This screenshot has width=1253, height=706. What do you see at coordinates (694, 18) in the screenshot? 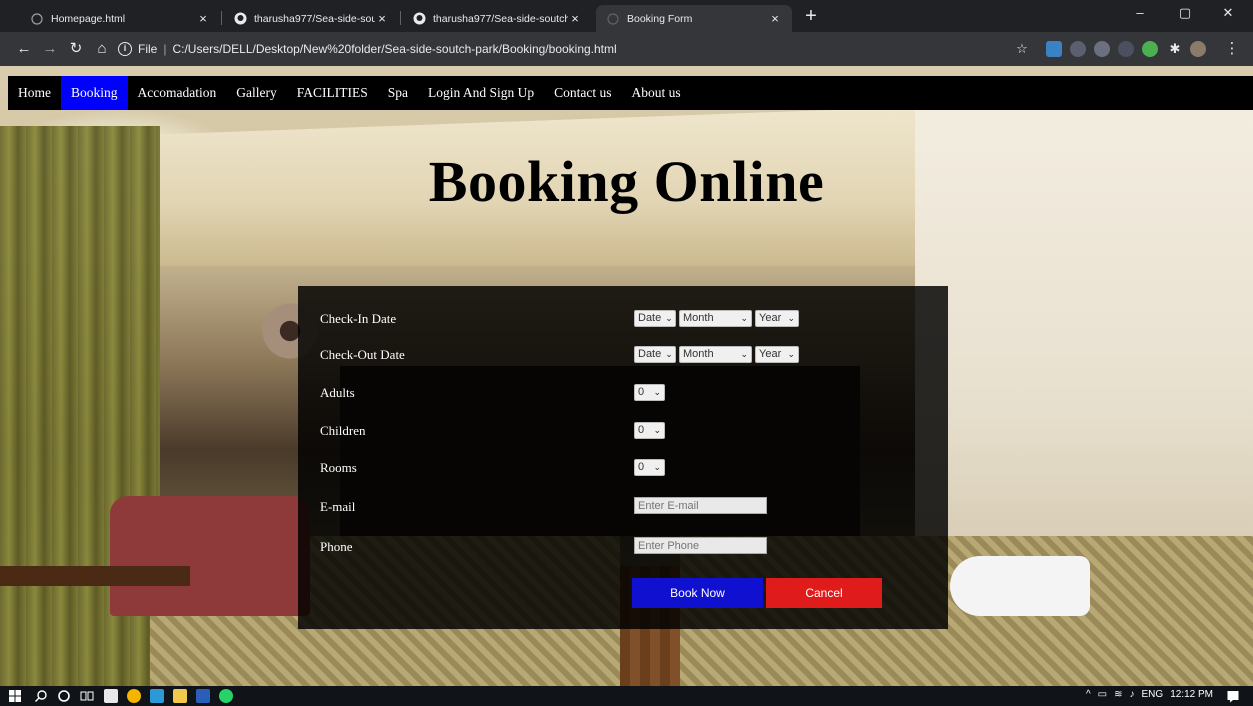
I see `tab-booking-form: Booking Form ×` at bounding box center [694, 18].